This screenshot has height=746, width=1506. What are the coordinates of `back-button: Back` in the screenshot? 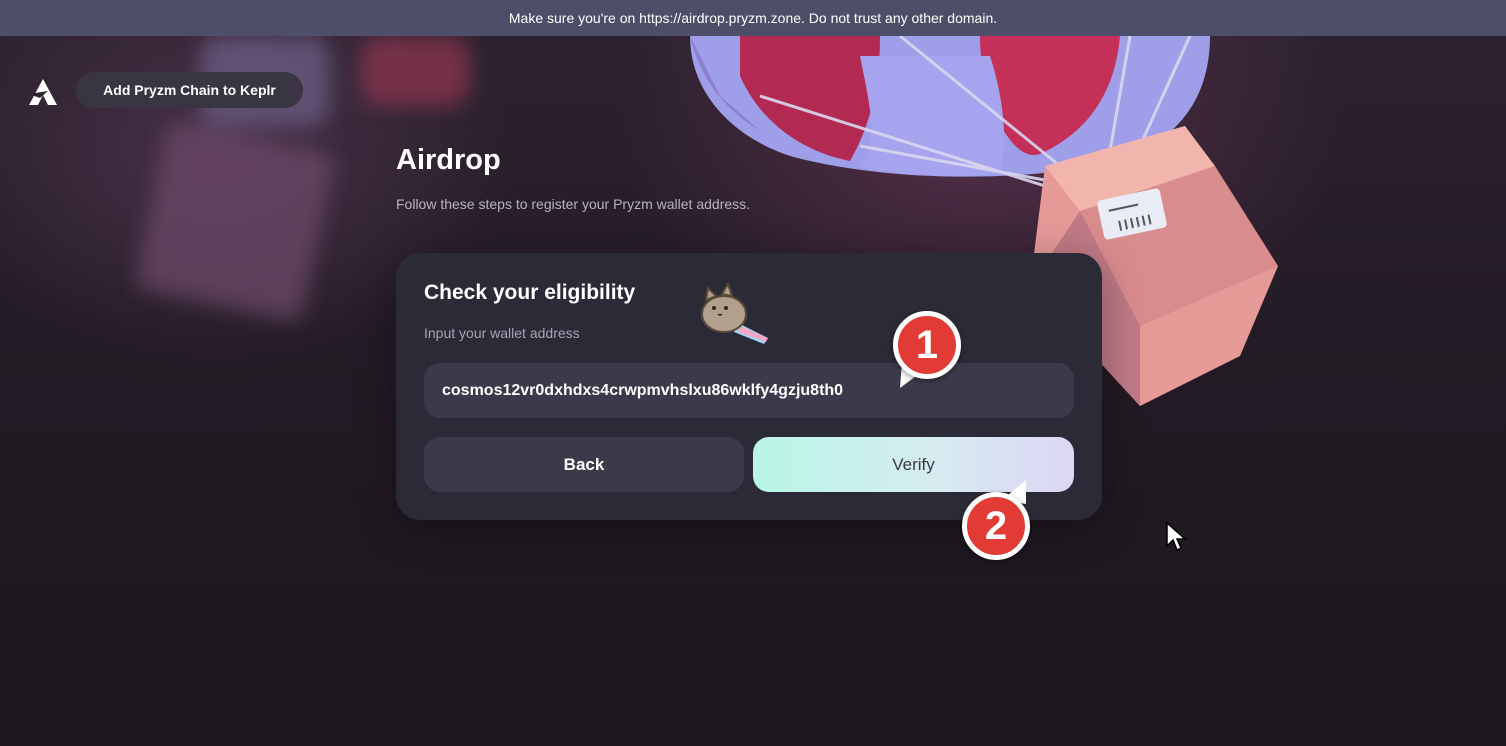 It's located at (584, 464).